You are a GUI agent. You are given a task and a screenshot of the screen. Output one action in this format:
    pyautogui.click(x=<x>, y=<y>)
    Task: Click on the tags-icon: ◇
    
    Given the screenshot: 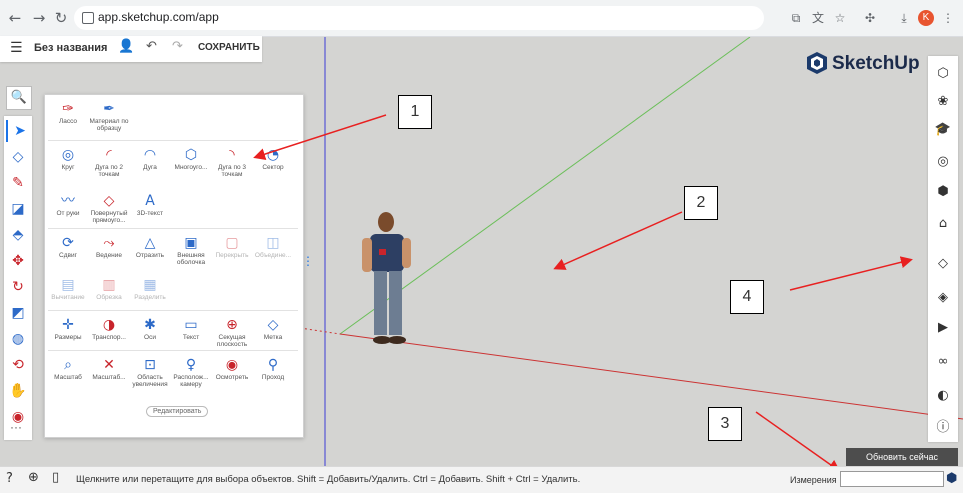 What is the action you would take?
    pyautogui.click(x=943, y=264)
    